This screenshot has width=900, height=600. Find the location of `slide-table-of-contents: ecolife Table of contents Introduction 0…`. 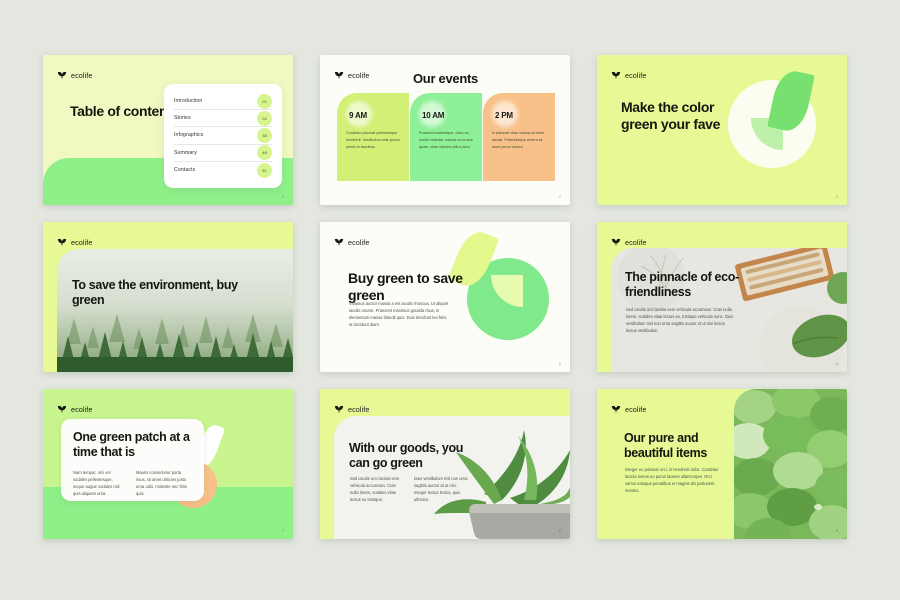

slide-table-of-contents: ecolife Table of contents Introduction 0… is located at coordinates (168, 130).